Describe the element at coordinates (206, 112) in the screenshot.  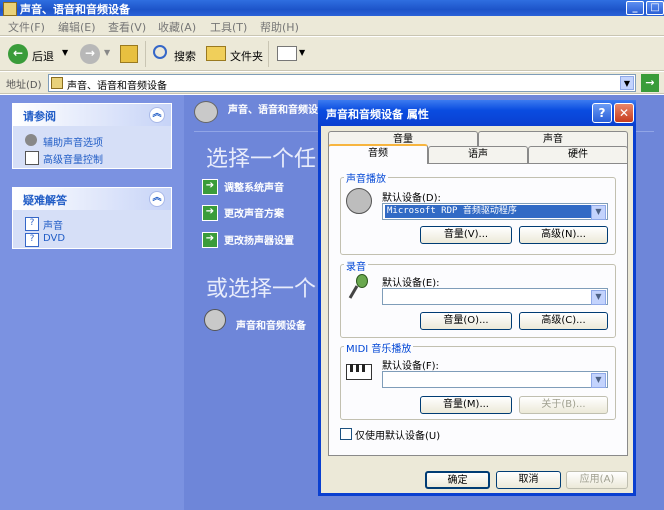
I see `speaker-header-icon` at that location.